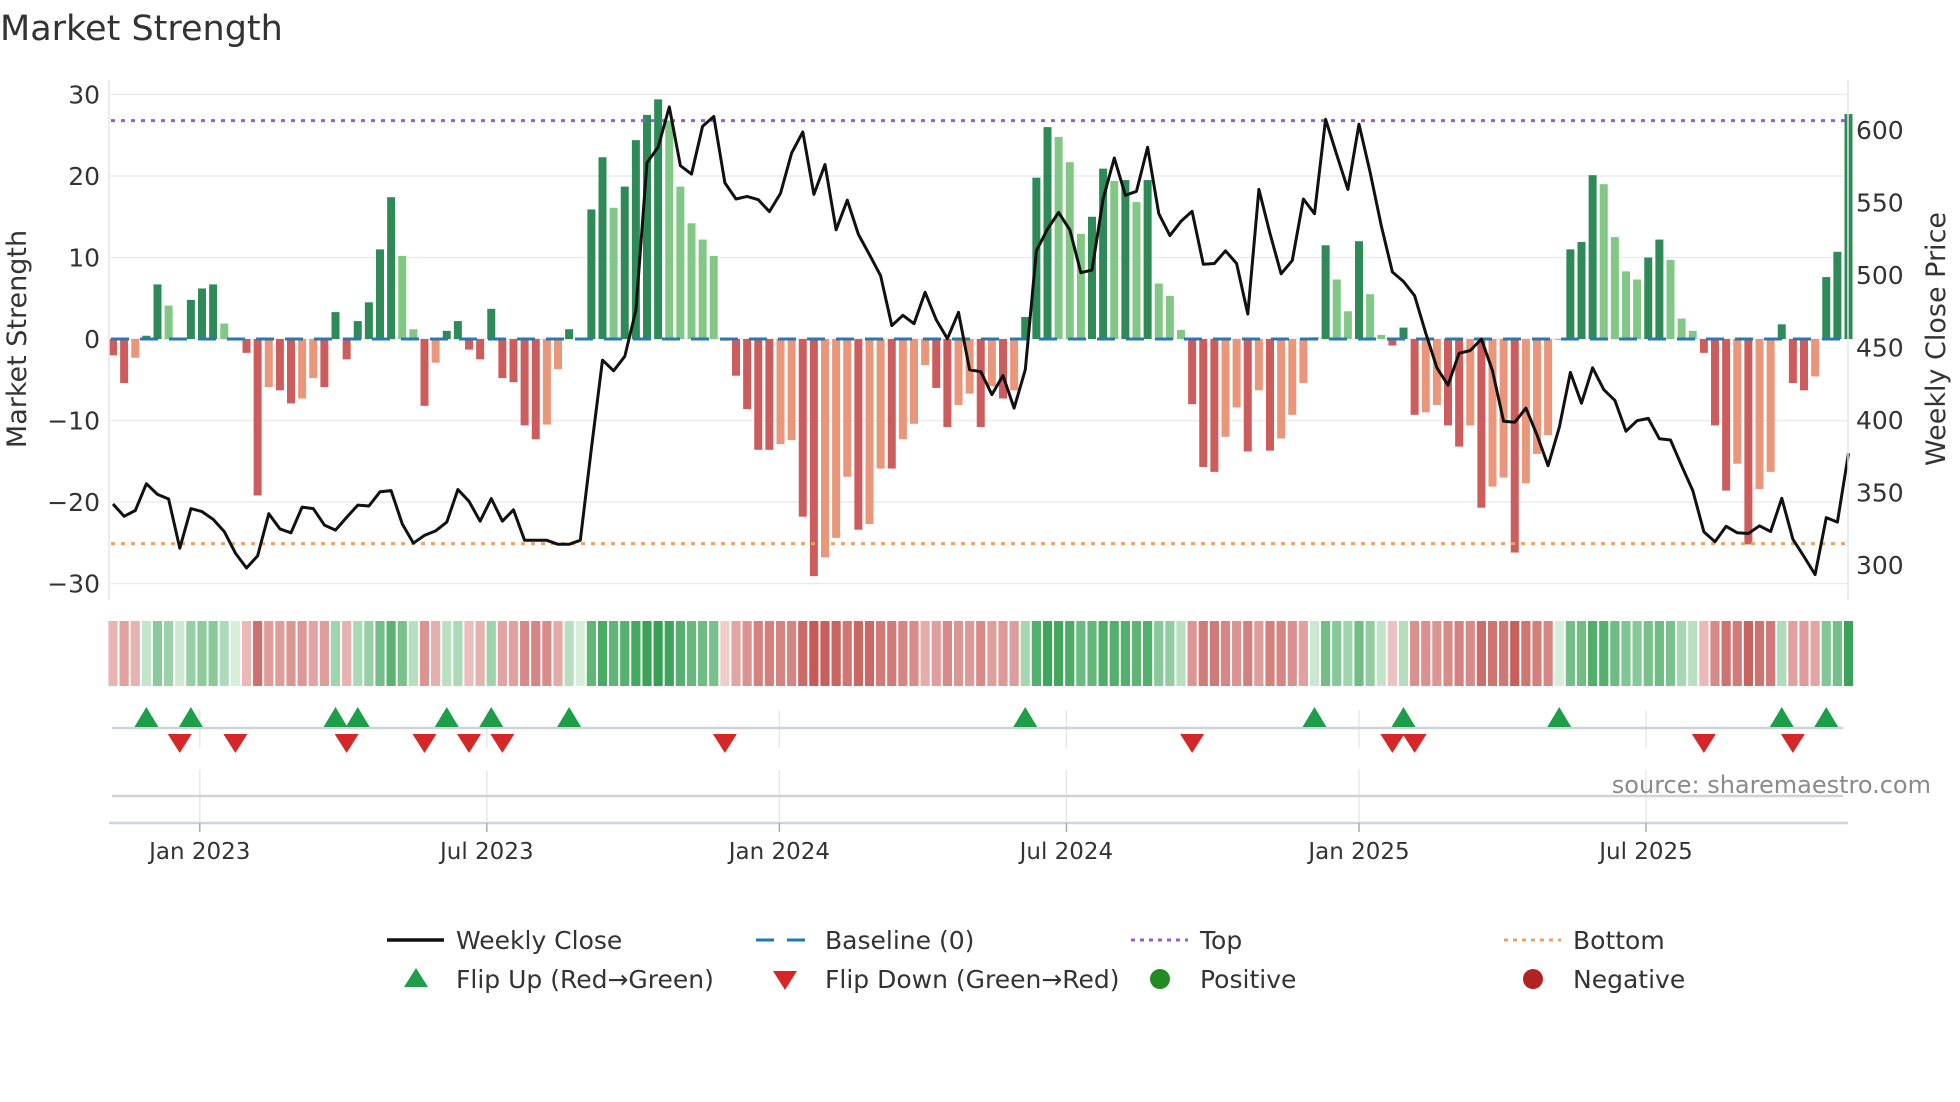 This screenshot has height=1102, width=1960. I want to click on source-label: source: sharemaestro.com, so click(1771, 785).